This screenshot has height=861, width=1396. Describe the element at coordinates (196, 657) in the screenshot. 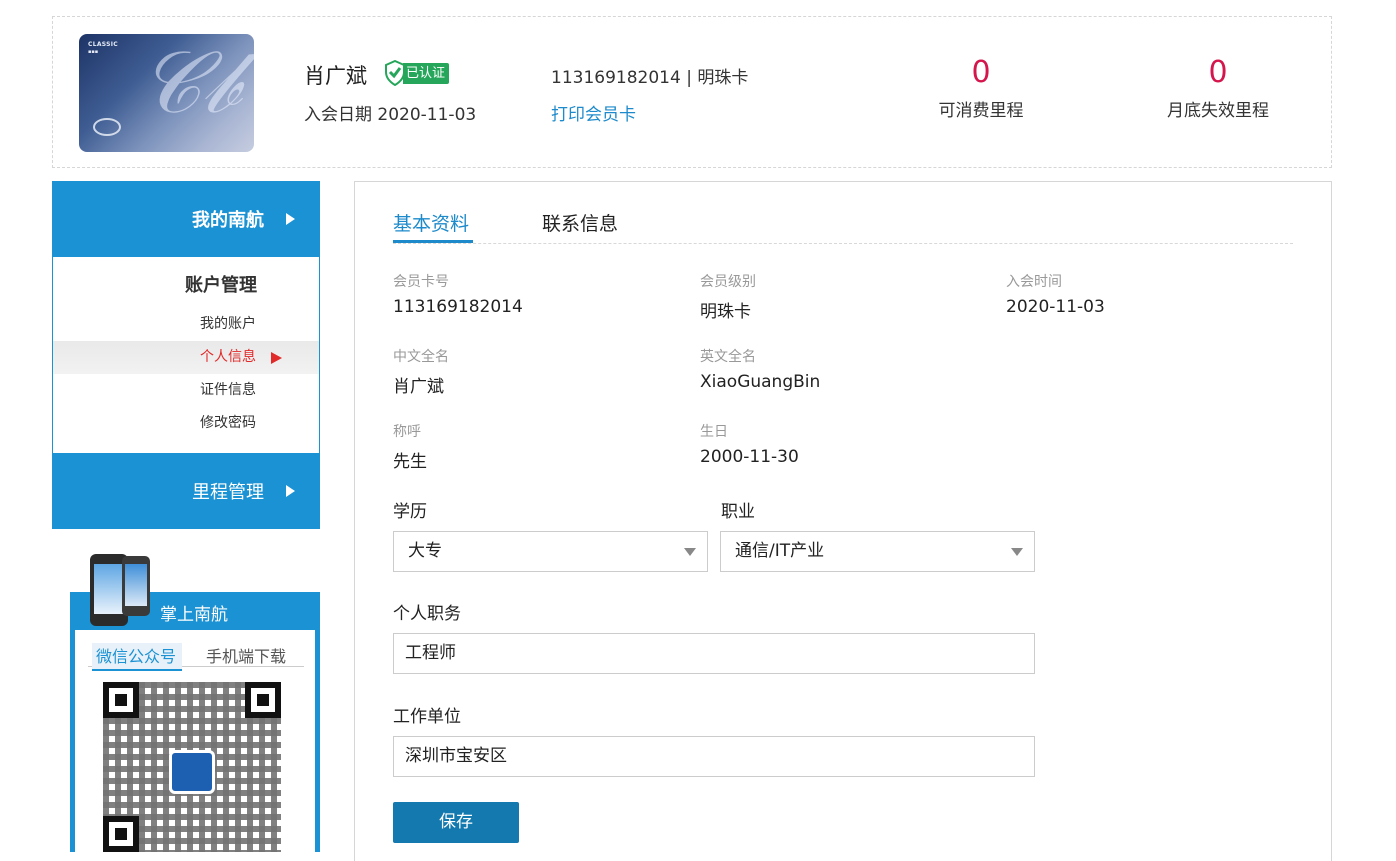

I see `promo-tabs: 微信公众号 手机端下载` at that location.